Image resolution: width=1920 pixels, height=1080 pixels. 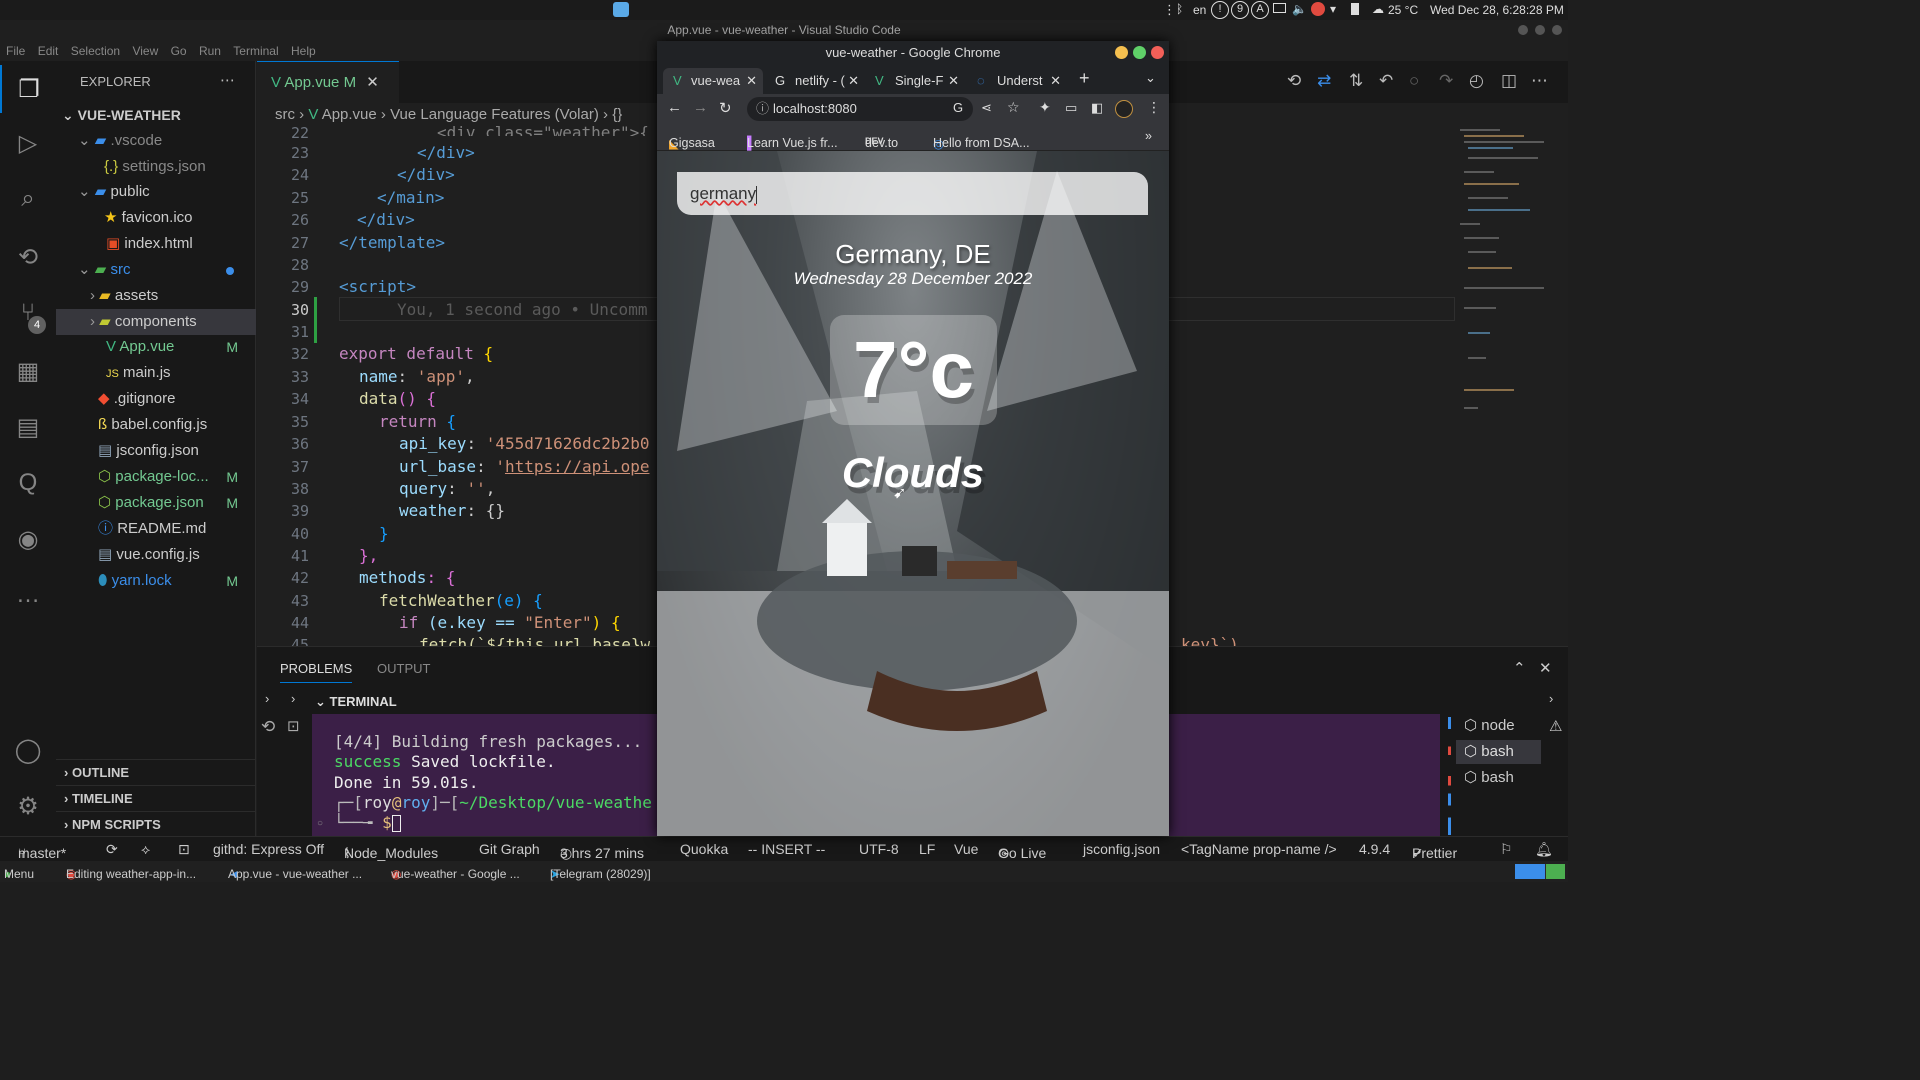 What do you see at coordinates (28, 483) in the screenshot?
I see `quokka-icon: Q` at bounding box center [28, 483].